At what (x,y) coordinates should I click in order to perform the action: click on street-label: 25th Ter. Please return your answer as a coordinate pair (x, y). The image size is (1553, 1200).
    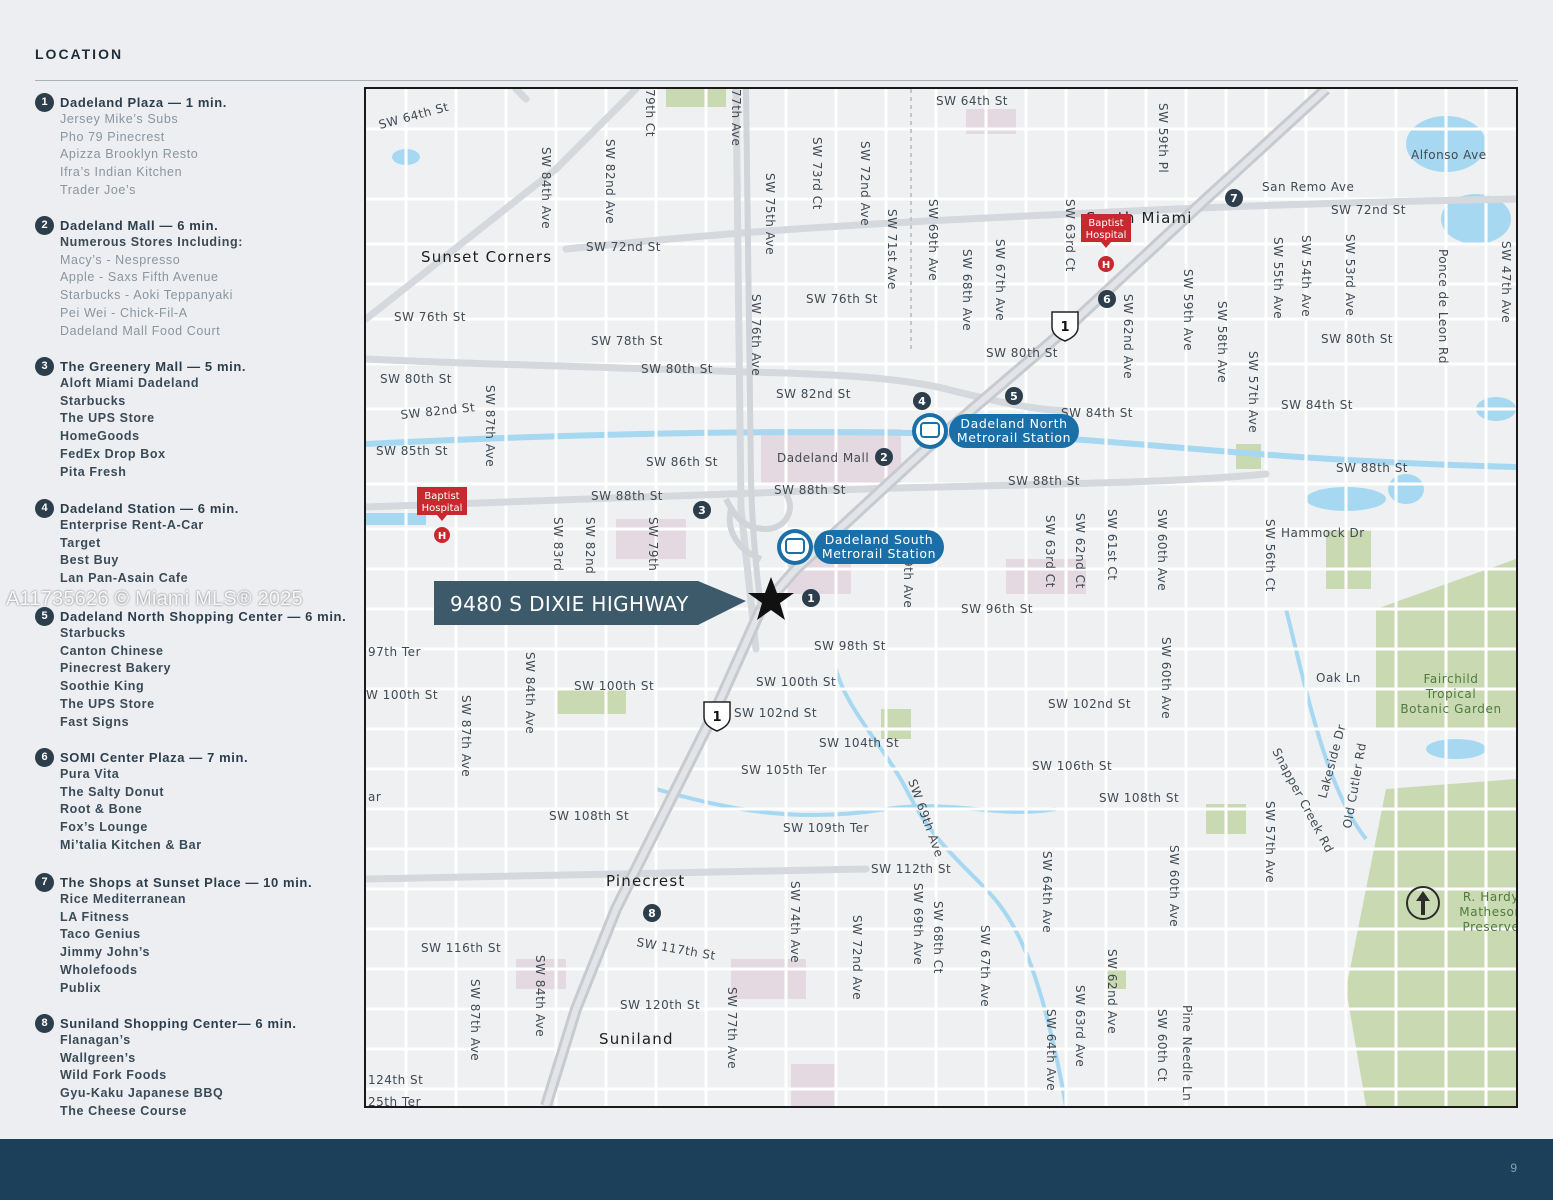
    Looking at the image, I should click on (394, 1100).